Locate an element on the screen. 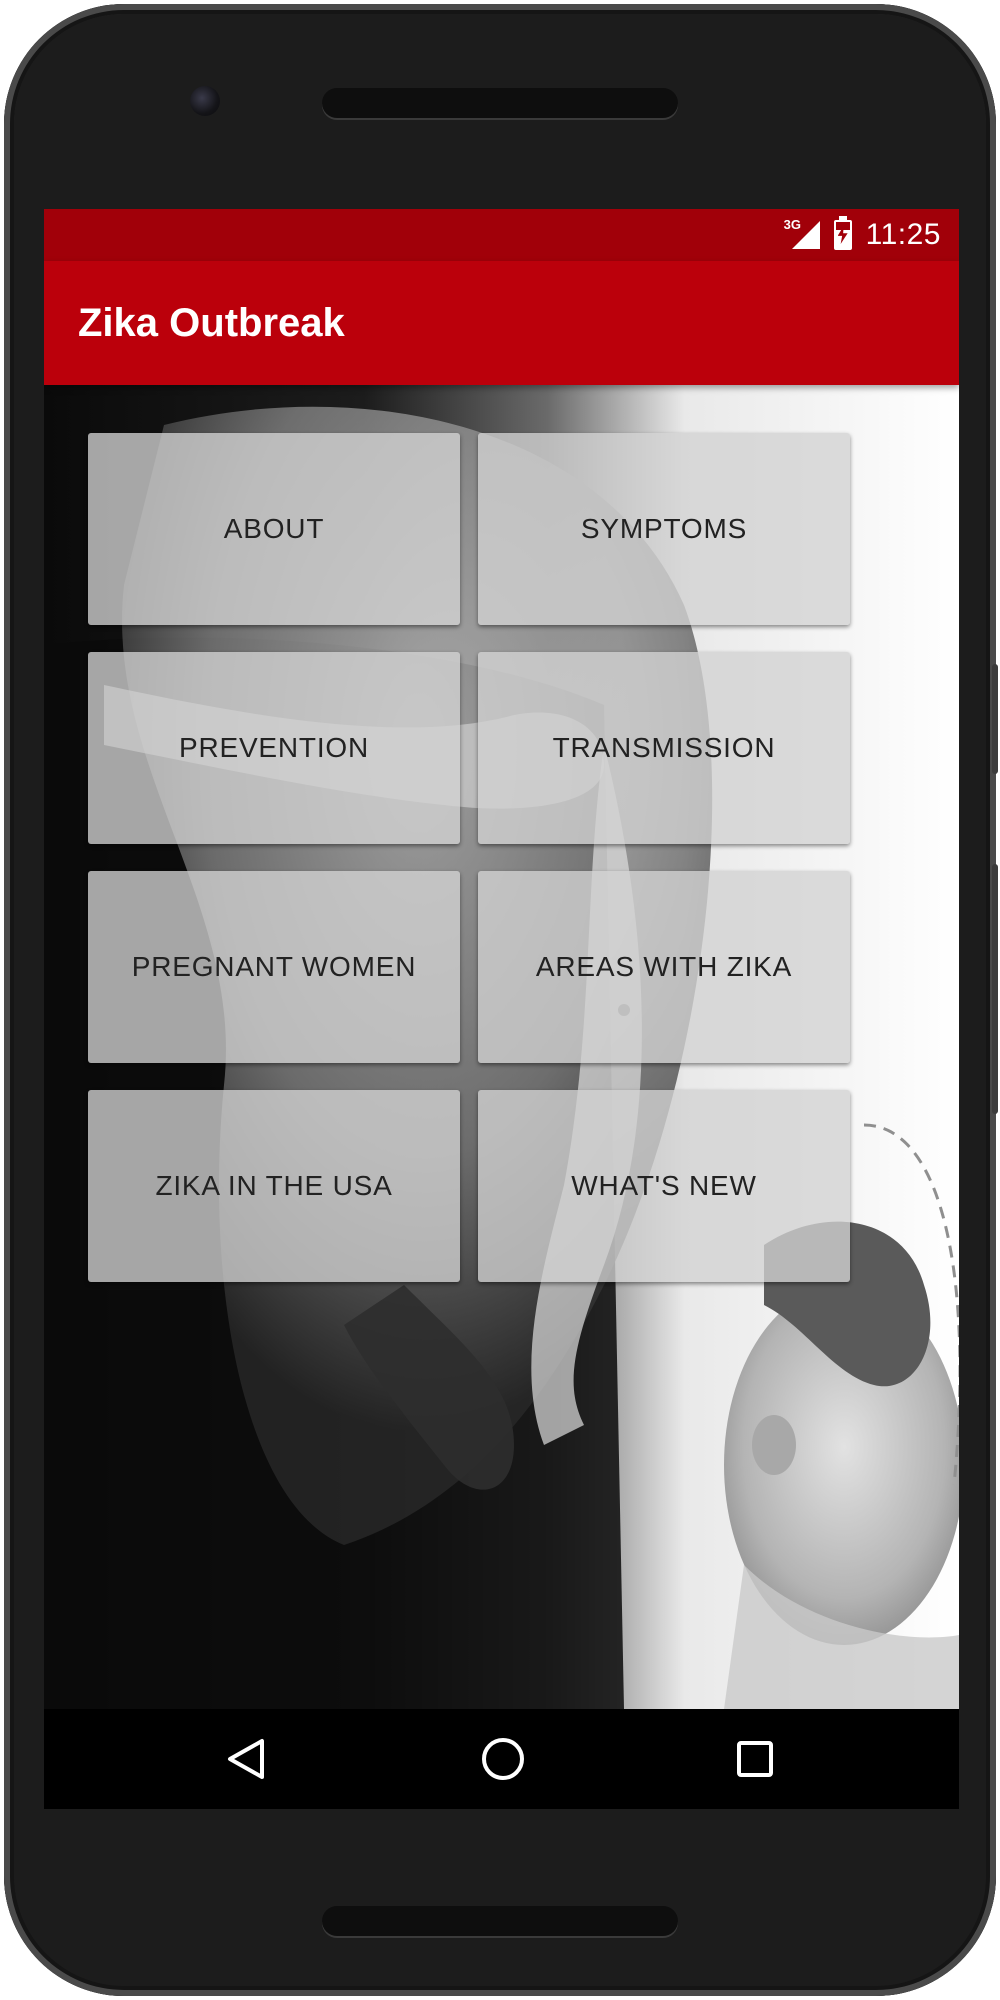  prevention-button-label: PREVENTION is located at coordinates (274, 747).